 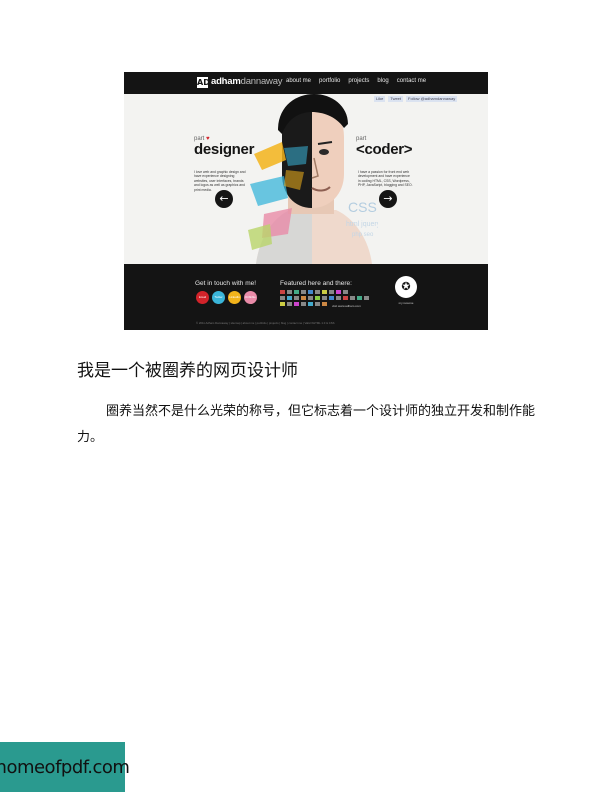 I want to click on nav-item: blog, so click(x=383, y=81).